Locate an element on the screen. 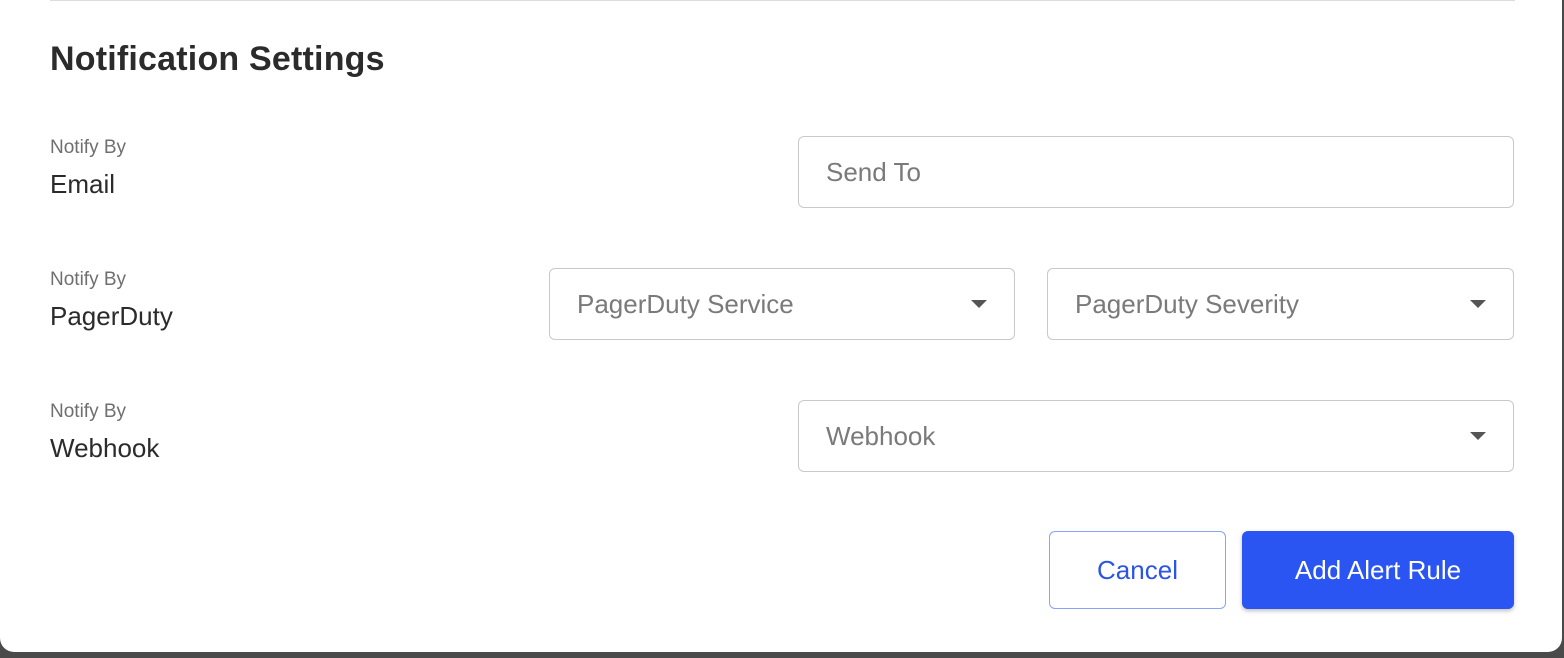 This screenshot has height=658, width=1564. section-divider is located at coordinates (782, 0).